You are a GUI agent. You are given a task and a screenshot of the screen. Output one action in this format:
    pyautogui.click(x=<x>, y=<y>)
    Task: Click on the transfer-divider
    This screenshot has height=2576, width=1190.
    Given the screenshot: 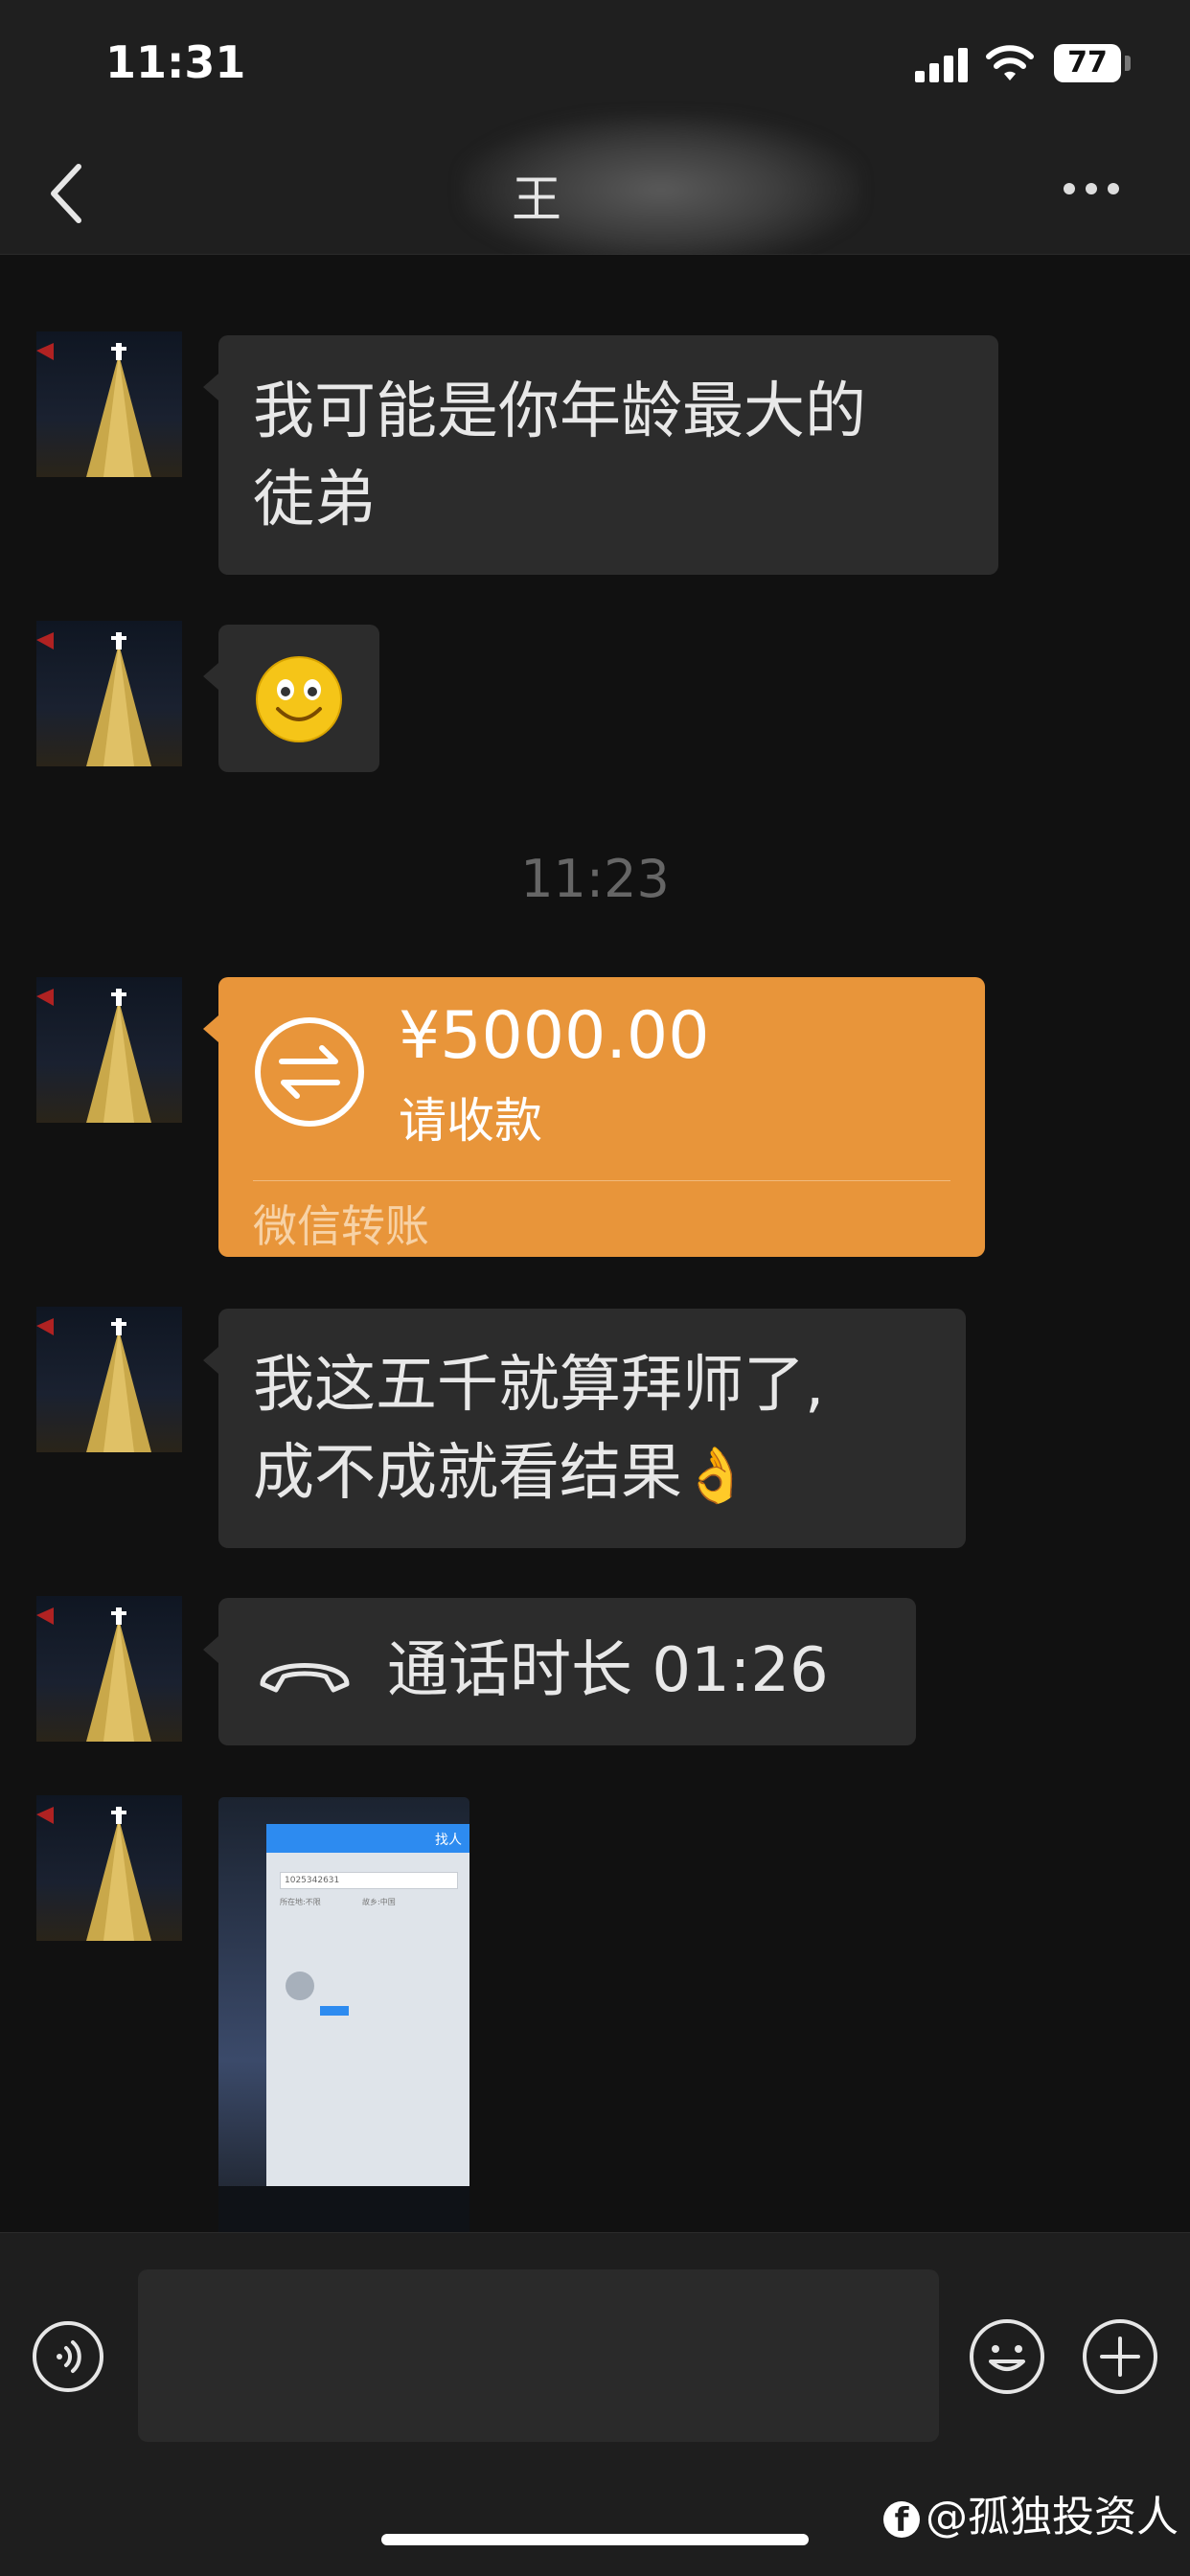 What is the action you would take?
    pyautogui.click(x=602, y=1180)
    